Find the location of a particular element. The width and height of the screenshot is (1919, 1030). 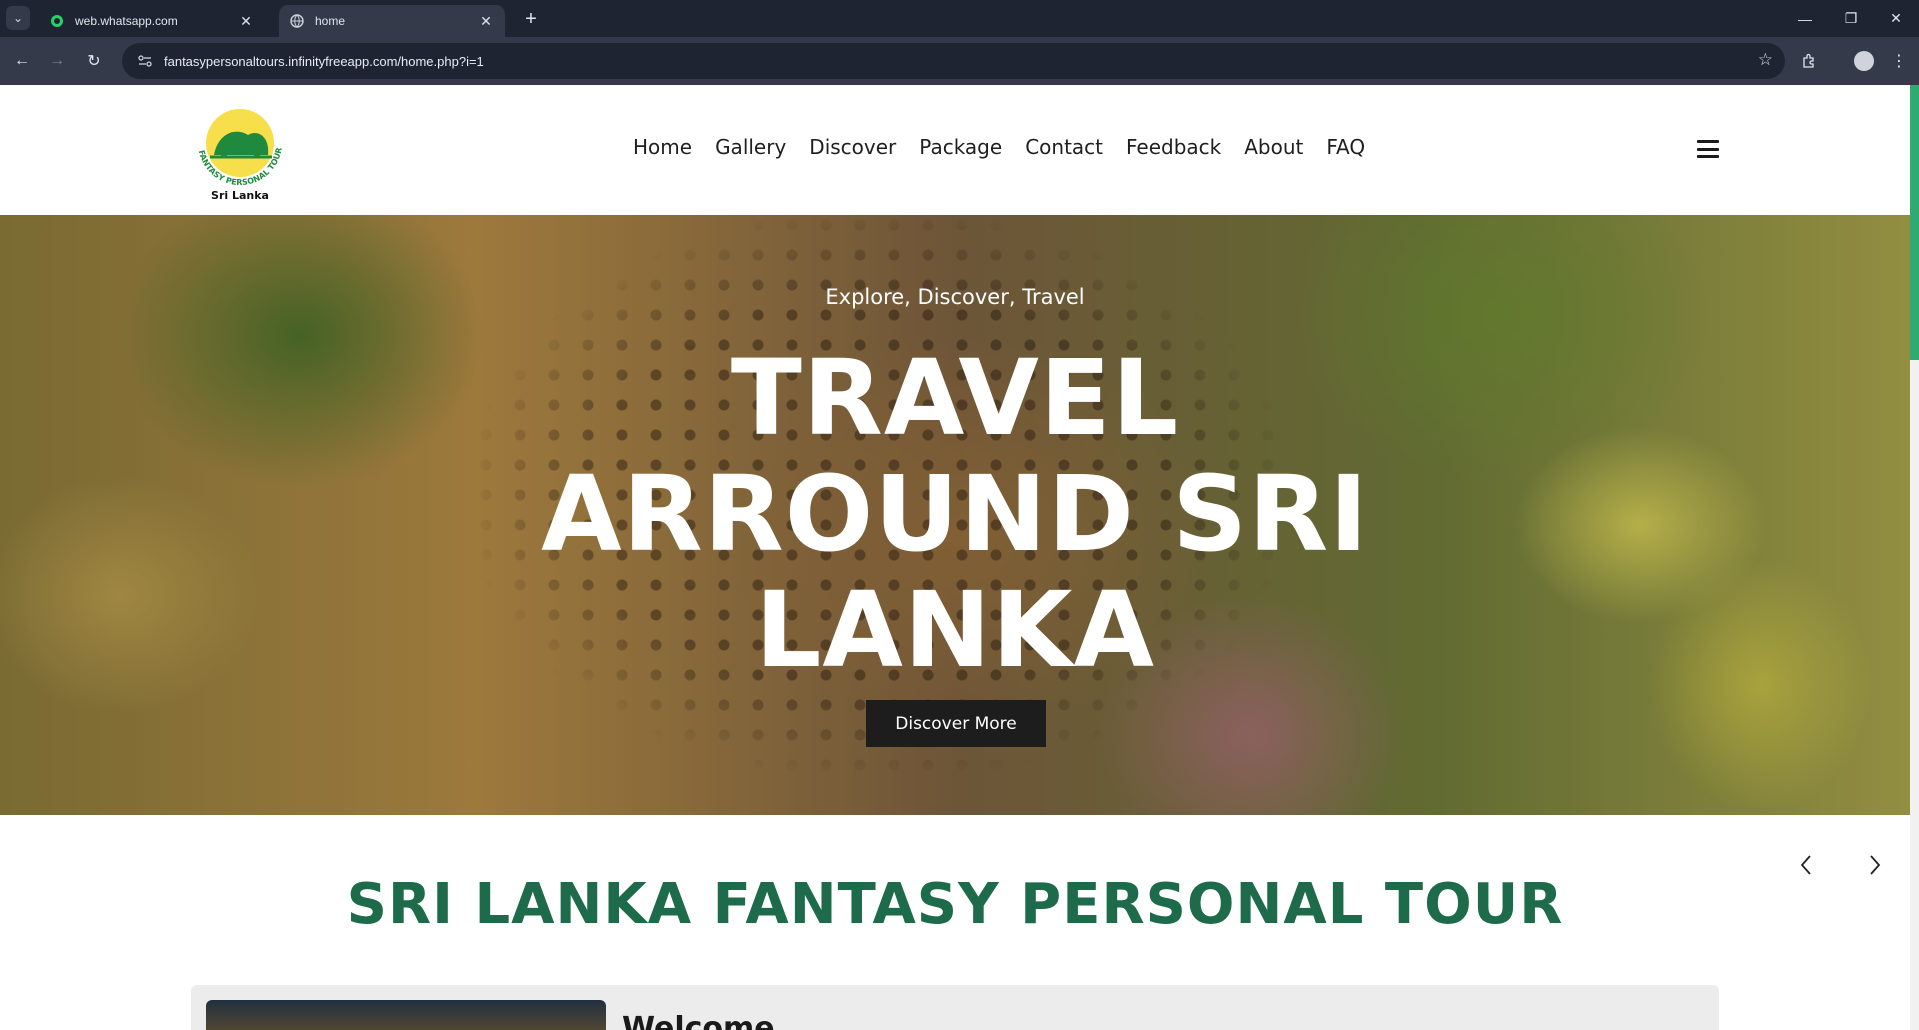

window-close-icon: ✕ is located at coordinates (1896, 18).